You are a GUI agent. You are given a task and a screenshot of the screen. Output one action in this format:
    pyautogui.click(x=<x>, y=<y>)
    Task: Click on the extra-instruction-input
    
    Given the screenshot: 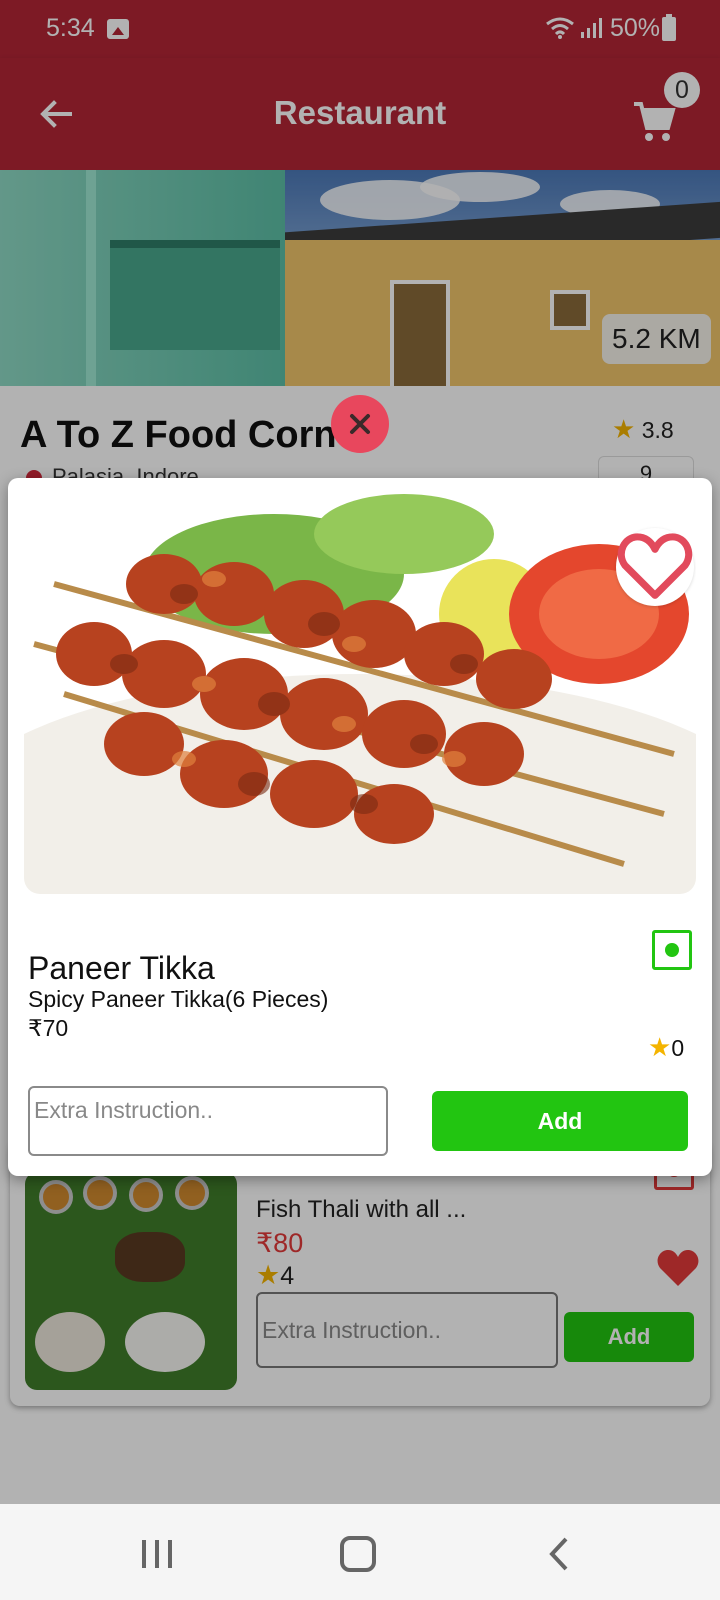 What is the action you would take?
    pyautogui.click(x=208, y=1121)
    